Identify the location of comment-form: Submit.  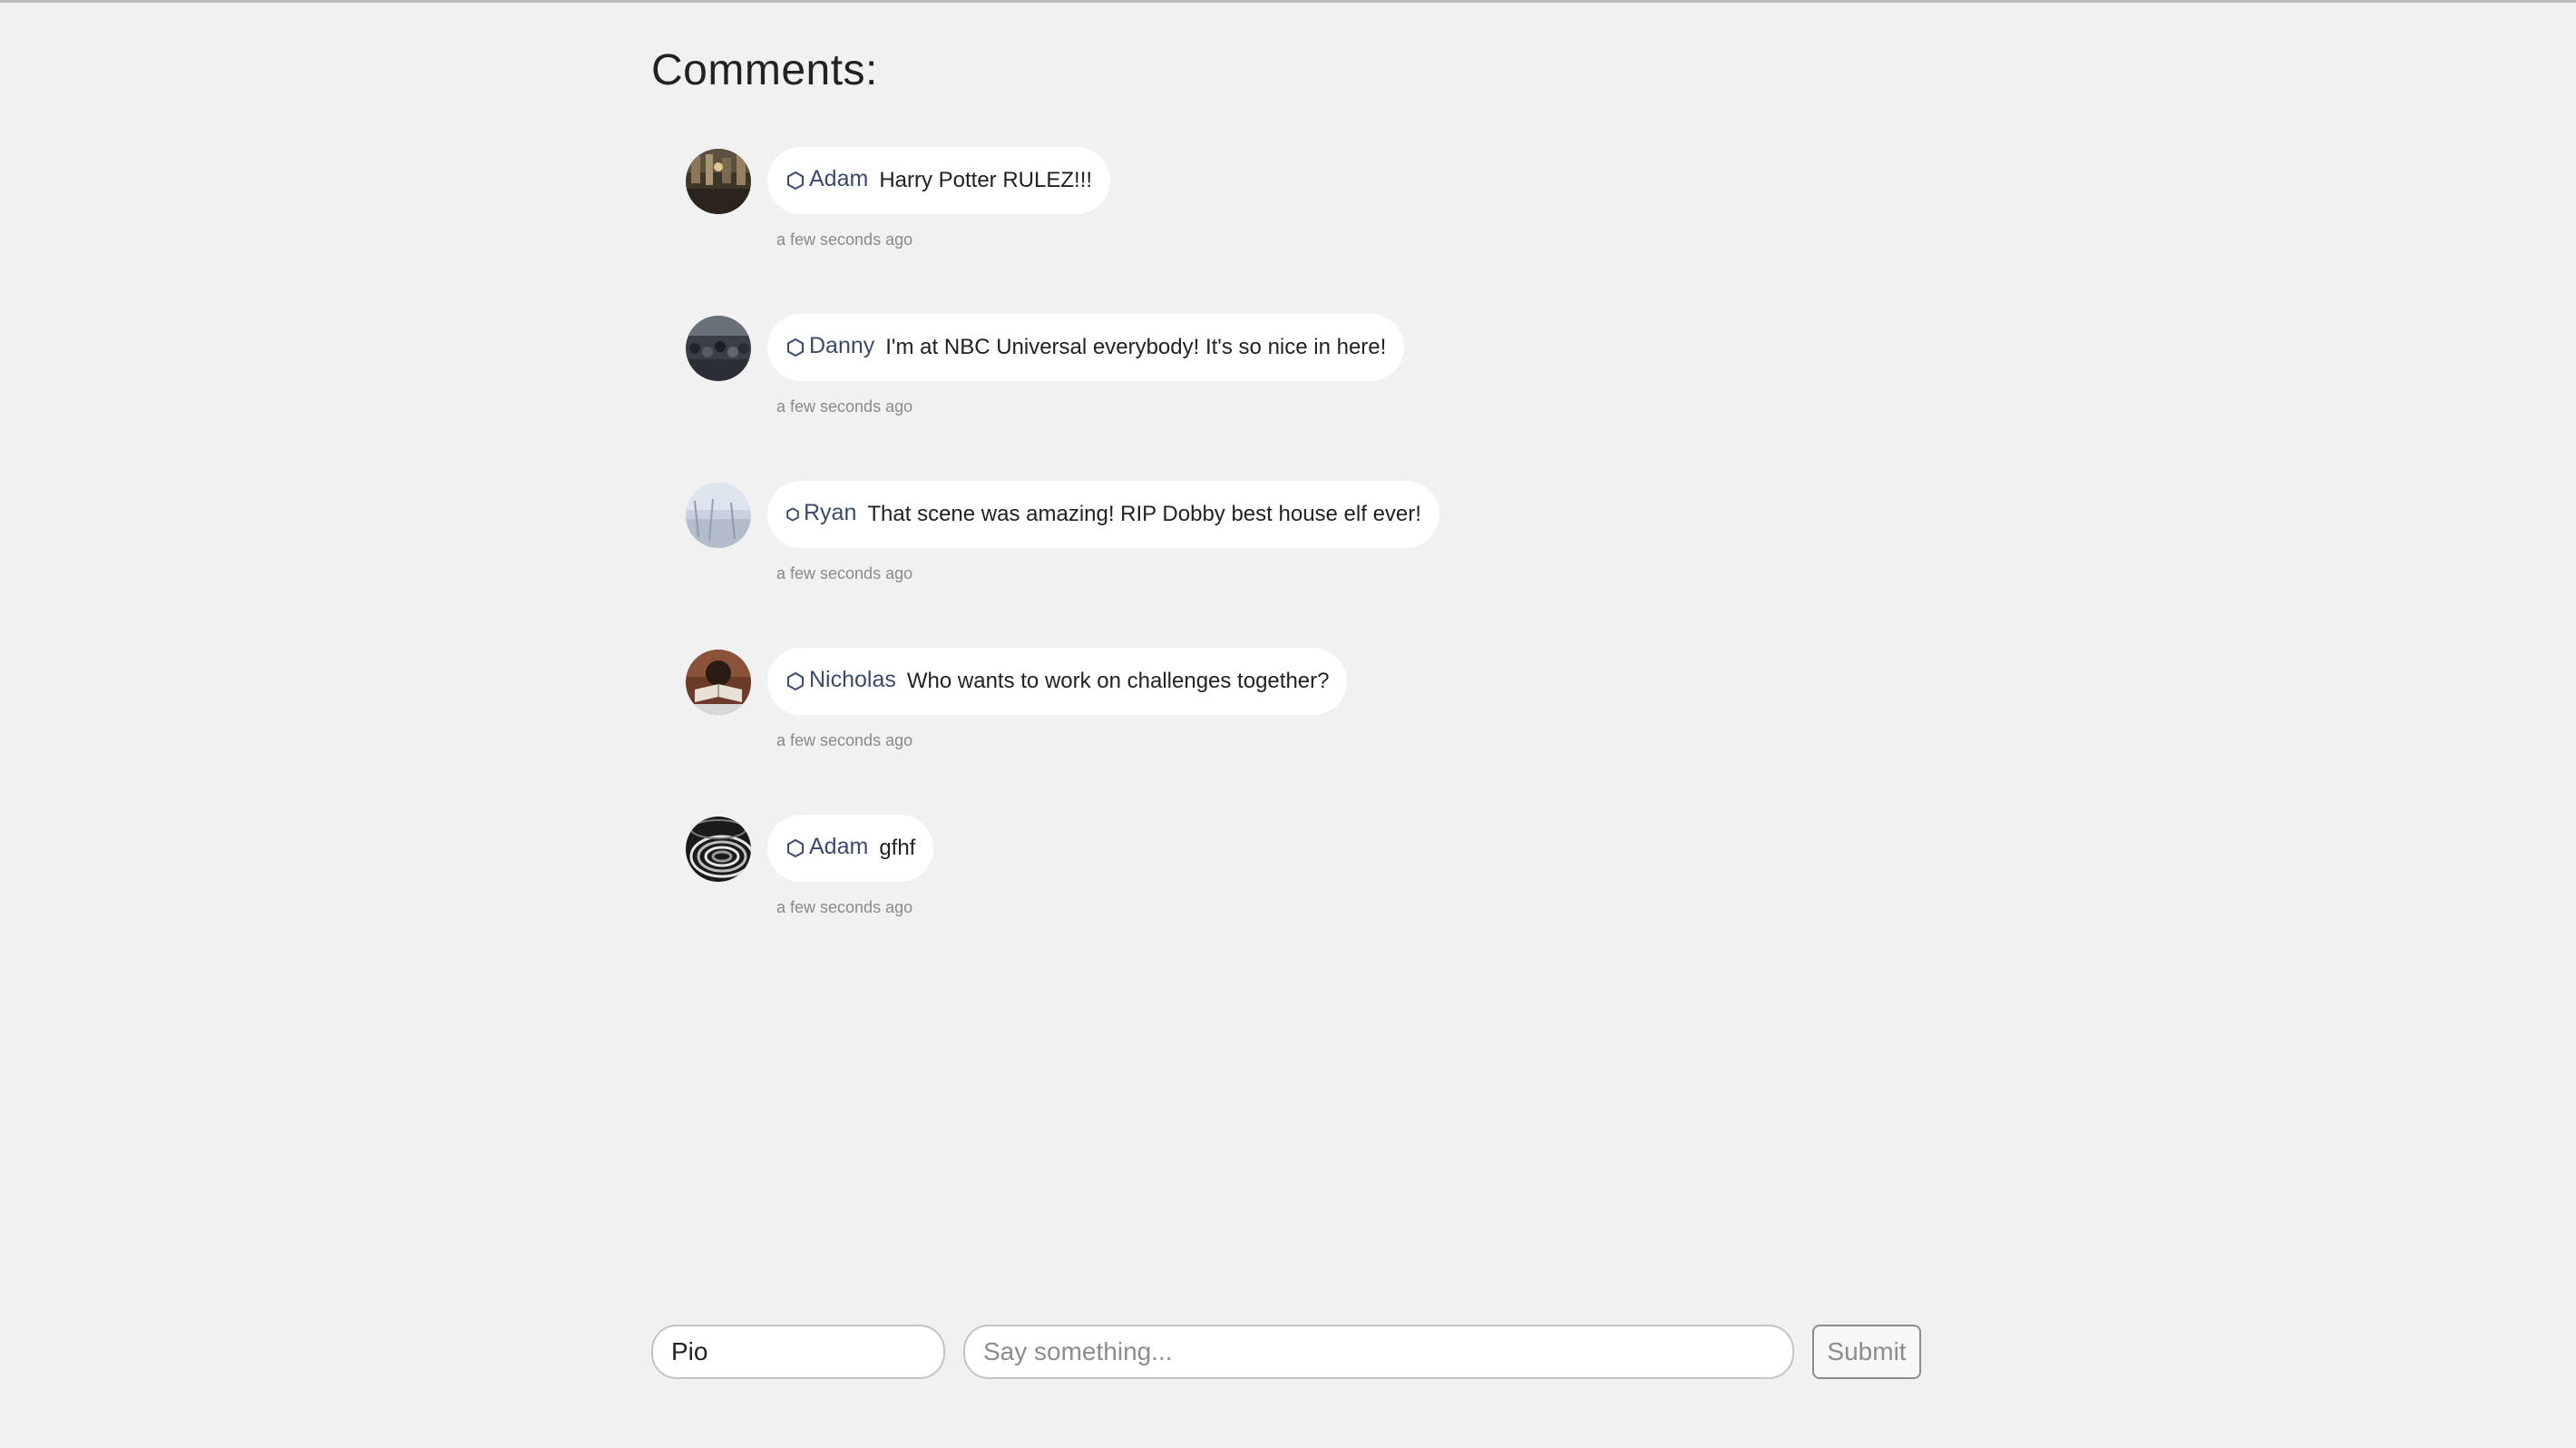
(1286, 1352).